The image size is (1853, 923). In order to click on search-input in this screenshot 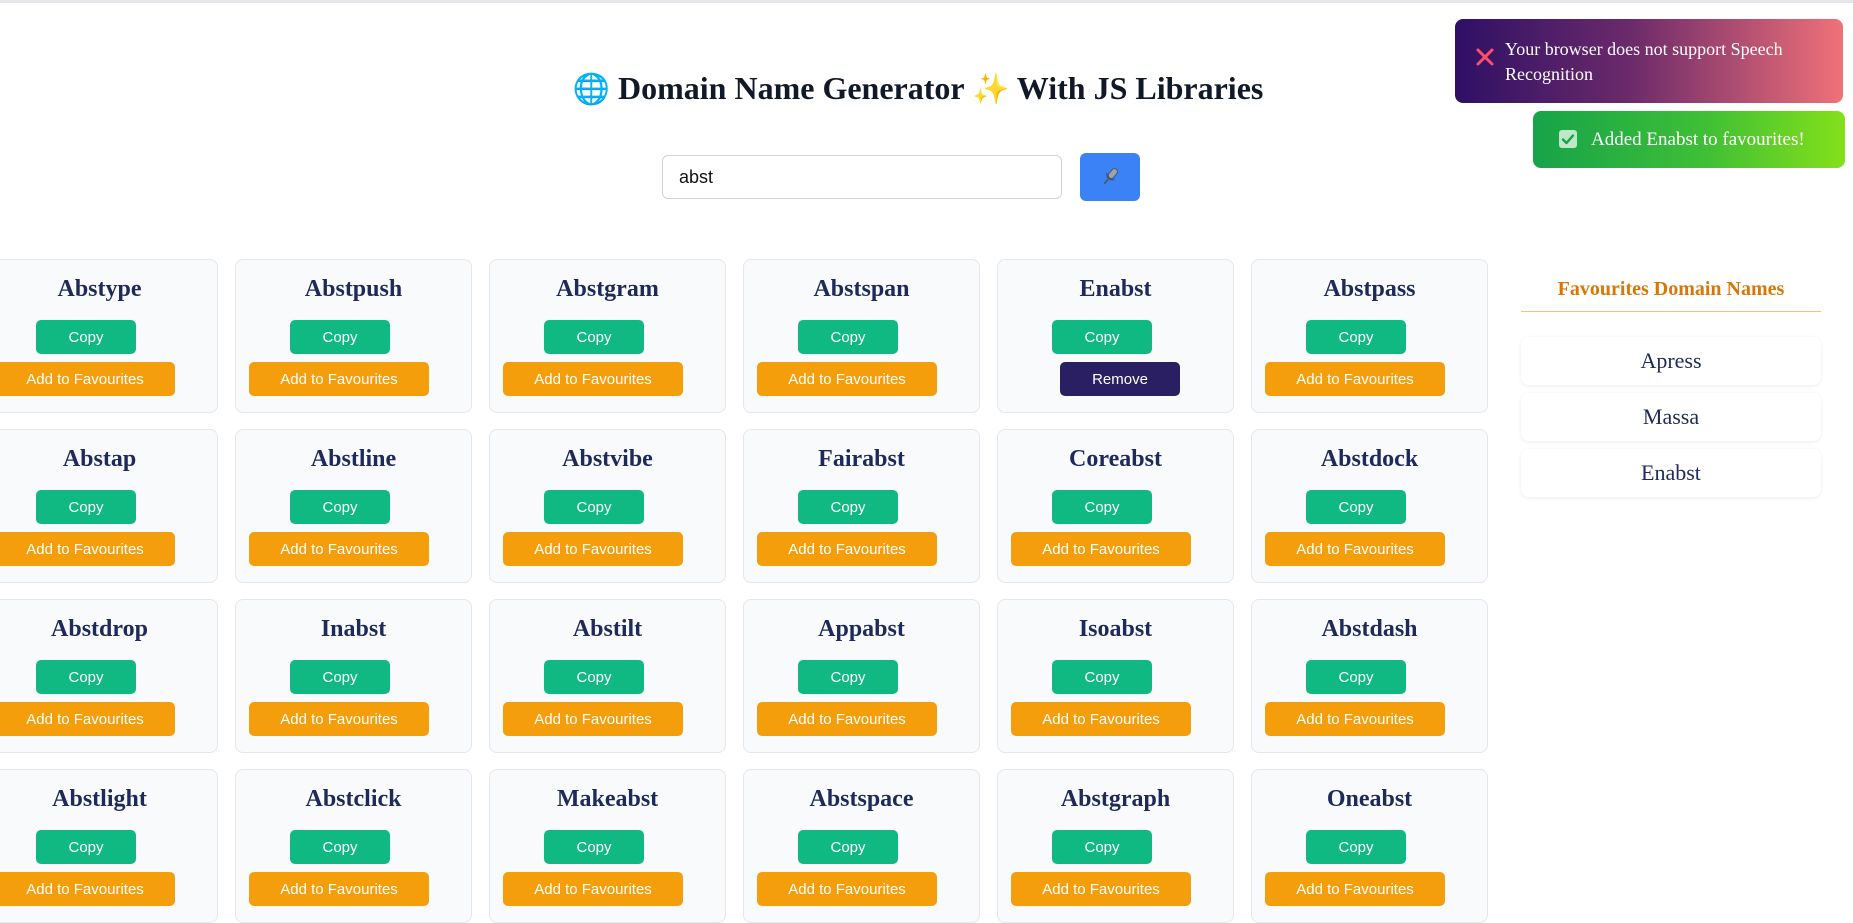, I will do `click(862, 177)`.